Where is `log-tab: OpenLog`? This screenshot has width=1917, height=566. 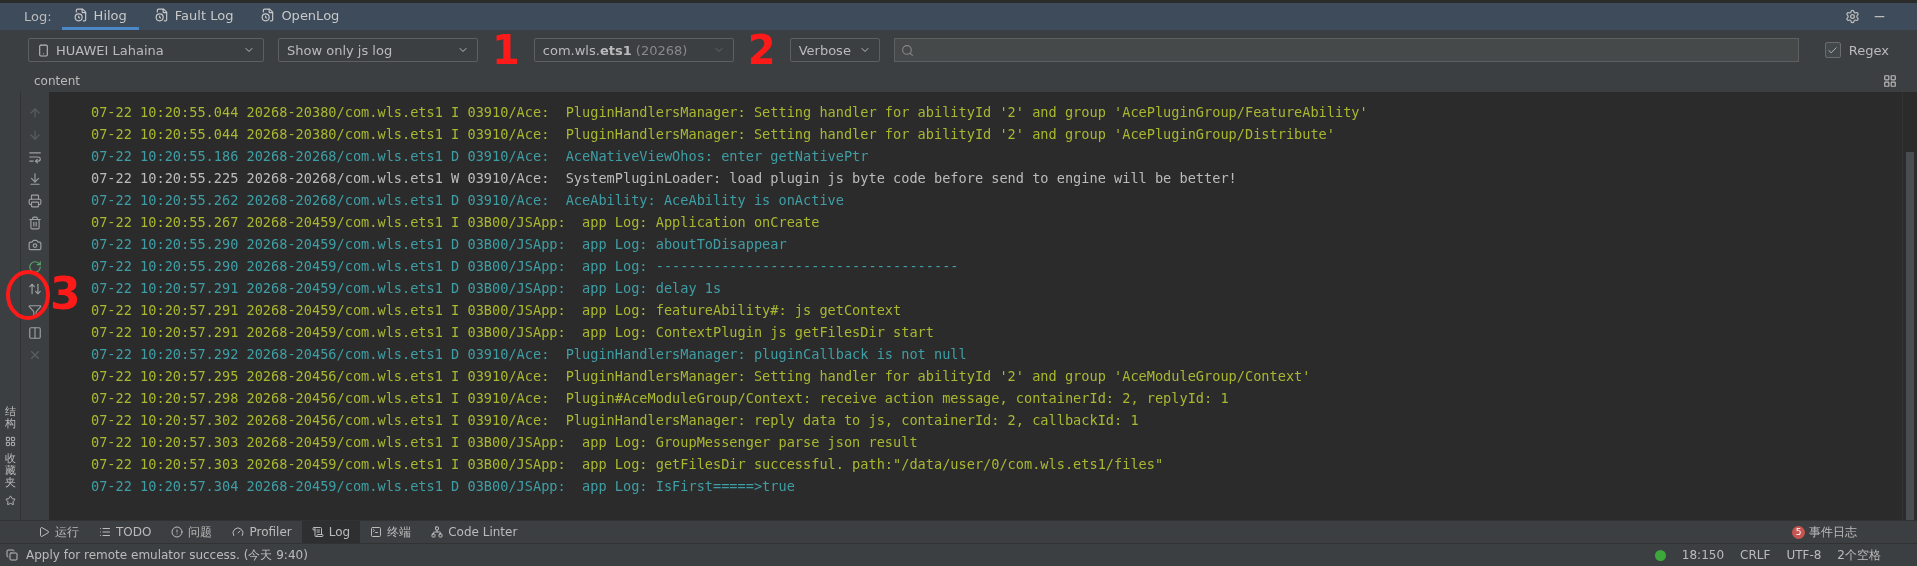
log-tab: OpenLog is located at coordinates (300, 16).